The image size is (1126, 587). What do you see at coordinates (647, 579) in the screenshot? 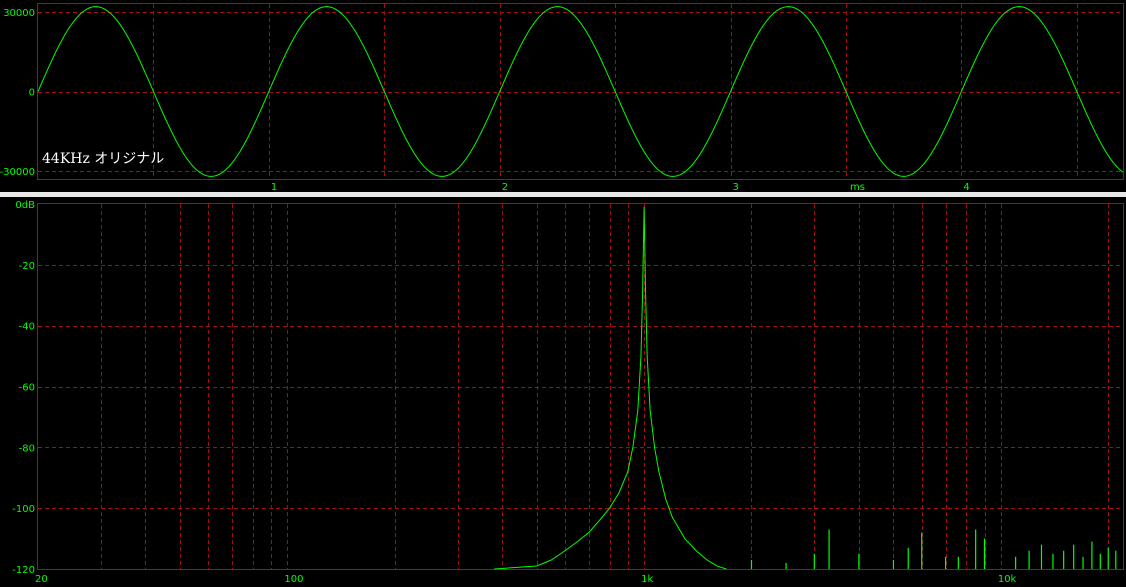
I see `spectrum-x-tick-label: 1k` at bounding box center [647, 579].